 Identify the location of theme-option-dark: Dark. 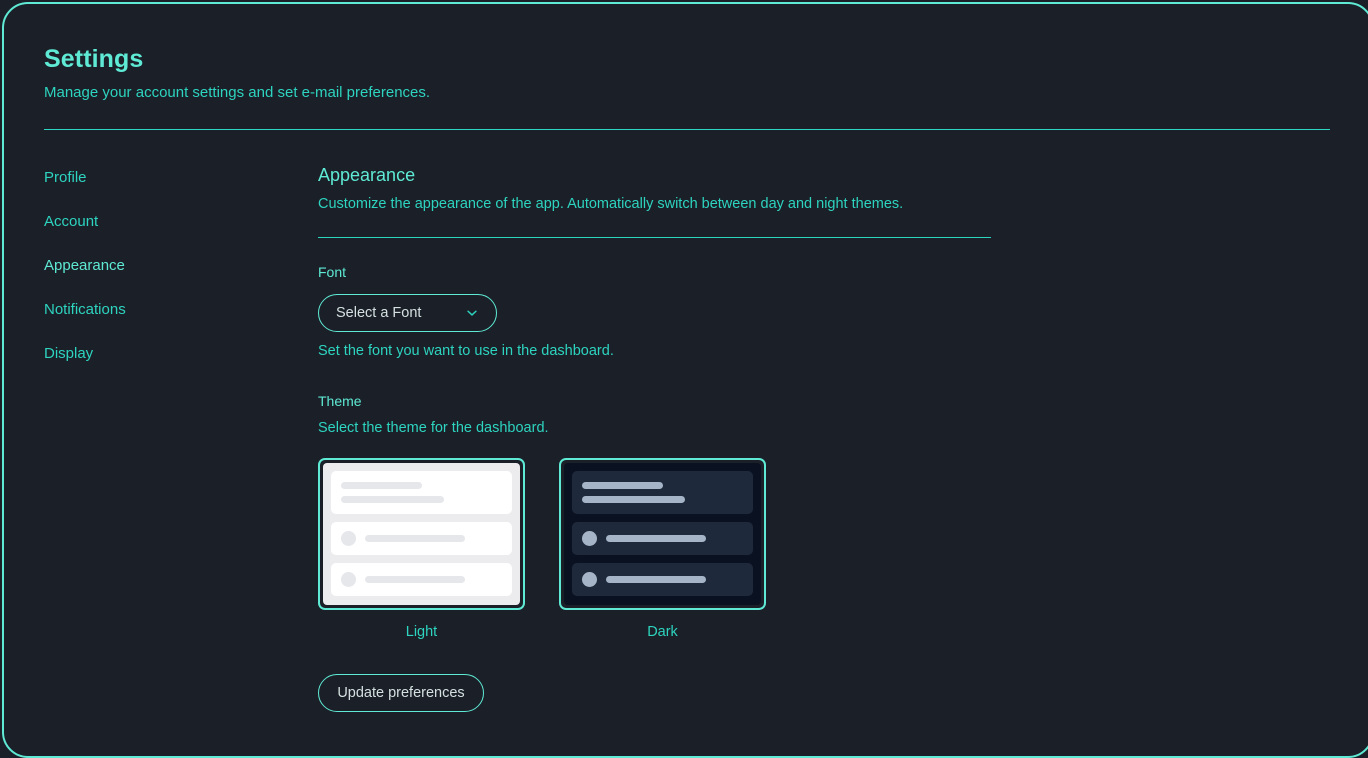
(662, 549).